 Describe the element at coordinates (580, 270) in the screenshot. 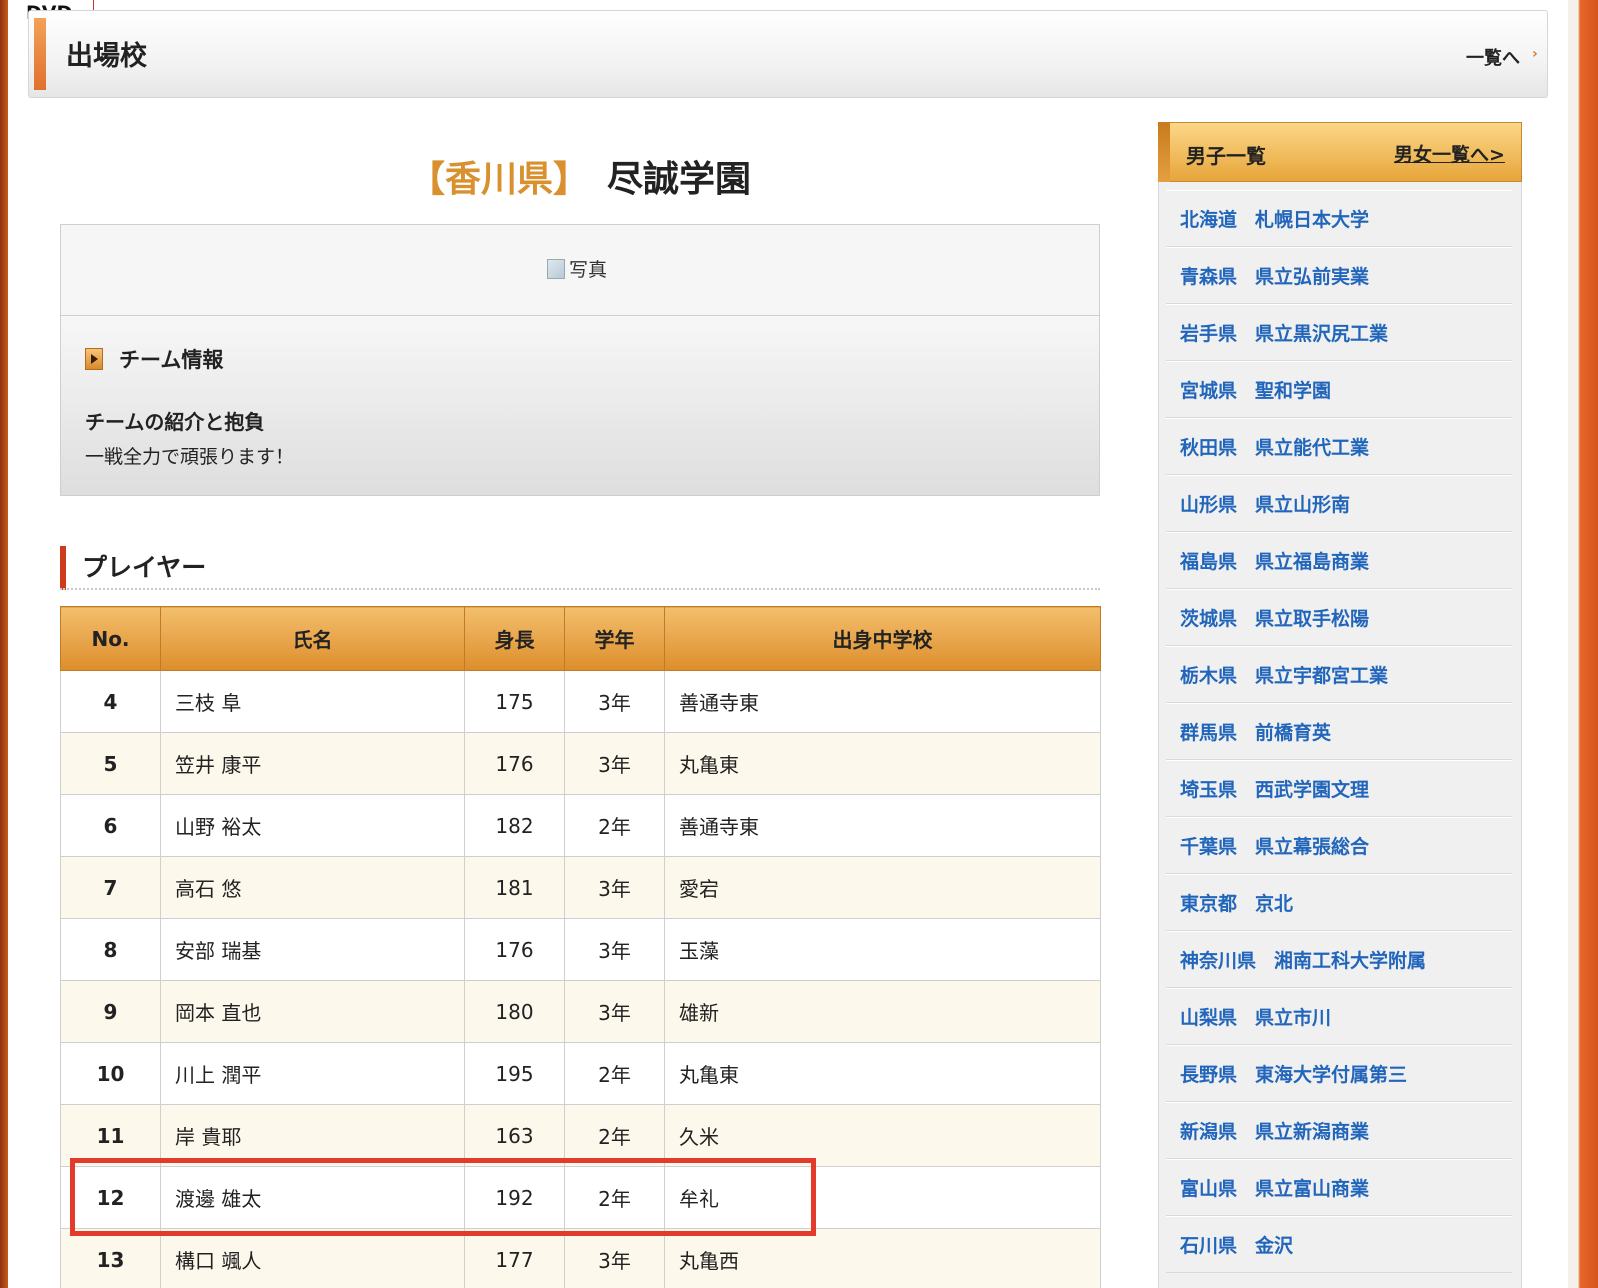

I see `team-photo-area: 写真` at that location.